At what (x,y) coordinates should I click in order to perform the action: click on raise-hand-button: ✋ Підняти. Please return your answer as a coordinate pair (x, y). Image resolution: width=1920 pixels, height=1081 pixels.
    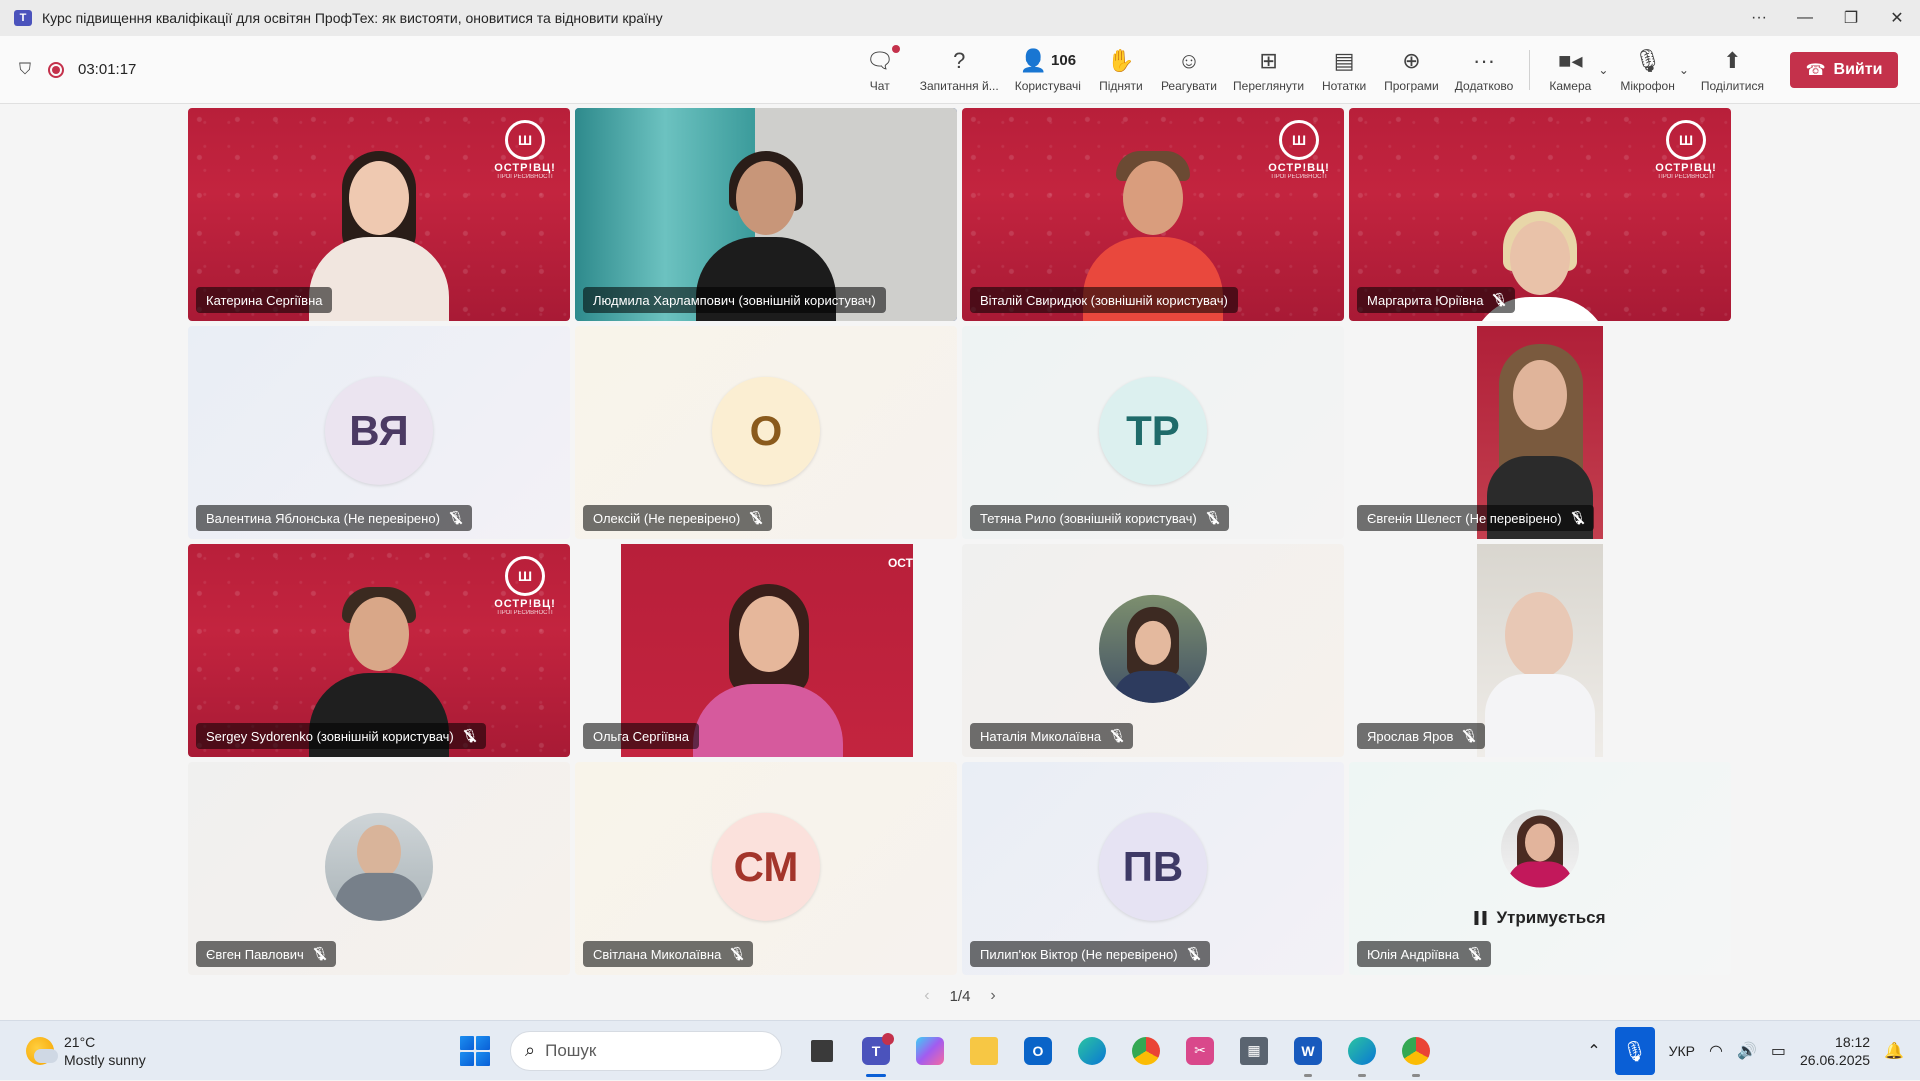
    Looking at the image, I should click on (1121, 70).